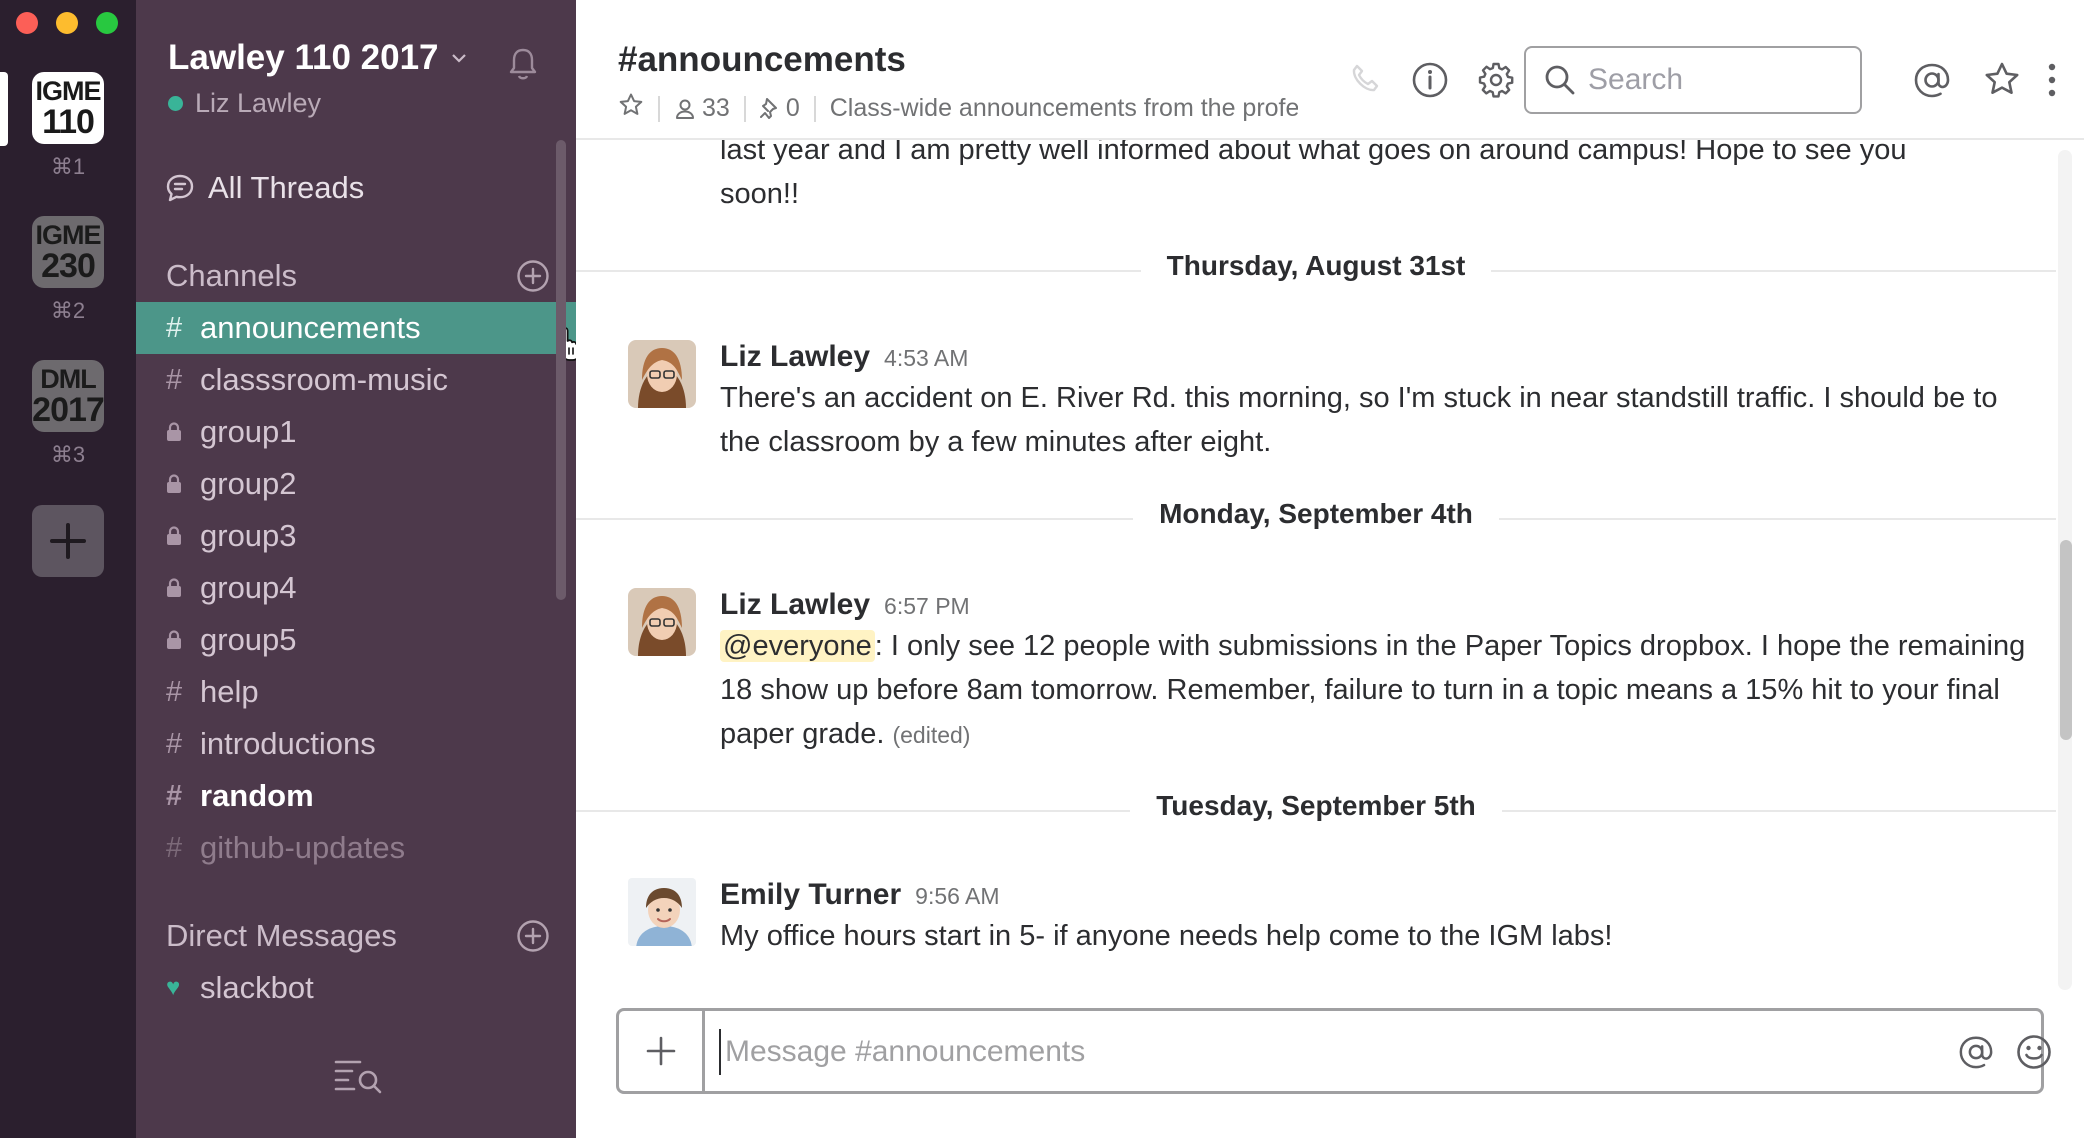 The width and height of the screenshot is (2084, 1138). Describe the element at coordinates (797, 646) in the screenshot. I see `everyone-mention: @everyone` at that location.